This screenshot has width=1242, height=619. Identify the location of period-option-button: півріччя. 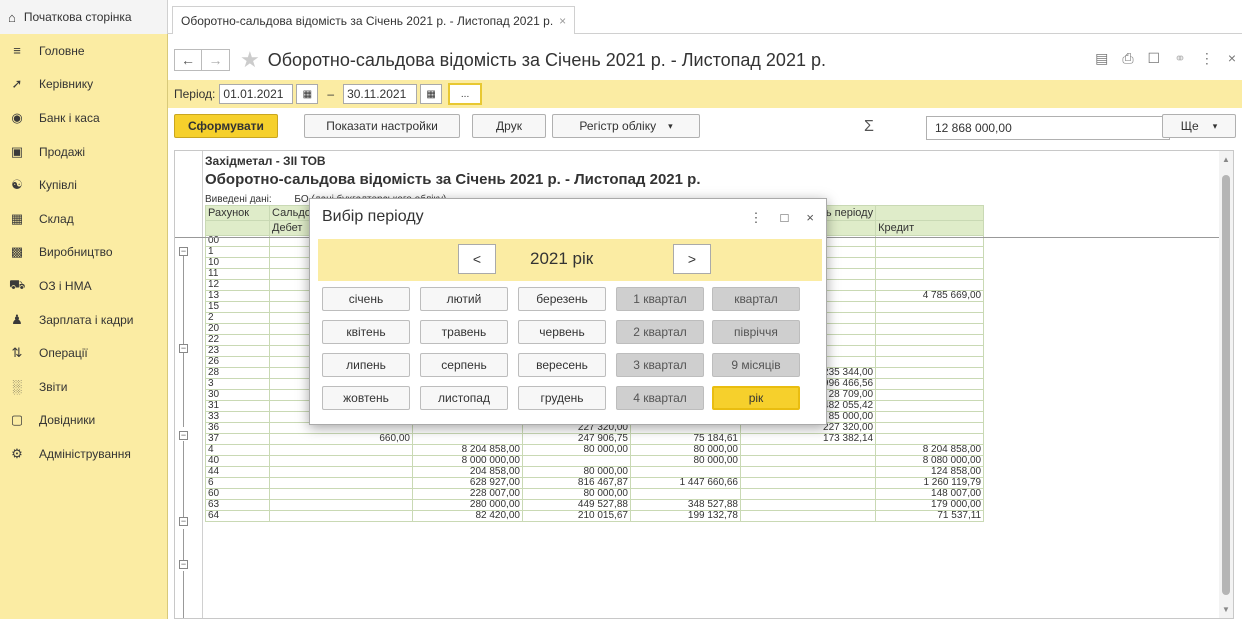
(756, 332).